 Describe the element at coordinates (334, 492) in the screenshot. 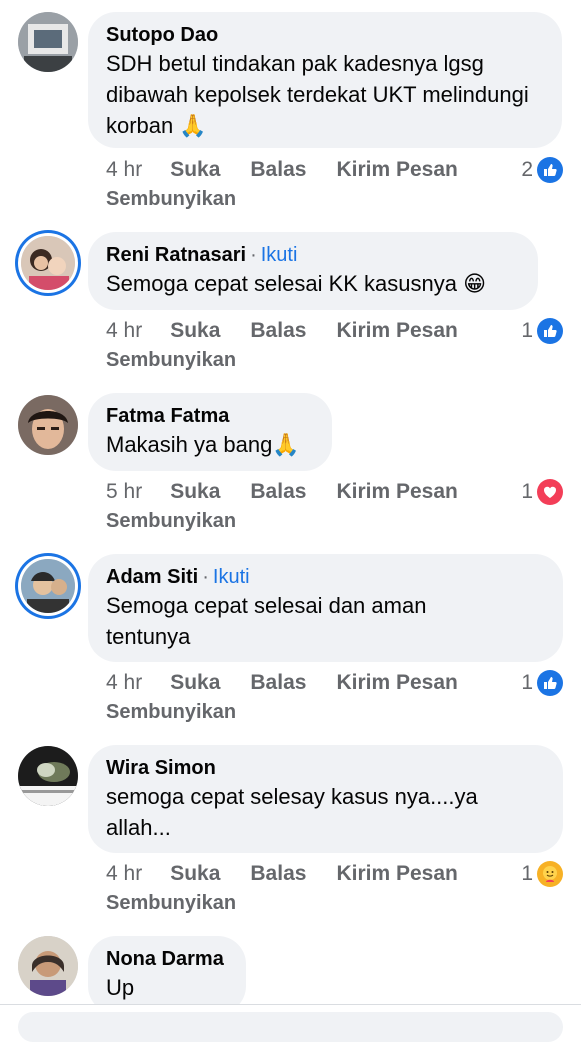

I see `comment-actions: 5 hr Suka Balas Kirim Pesan` at that location.